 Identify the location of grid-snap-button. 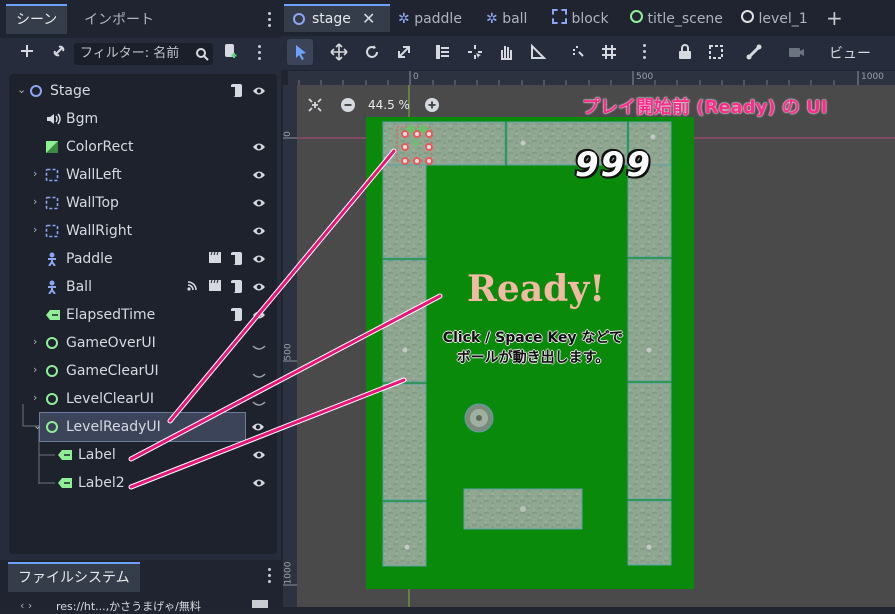
(609, 54).